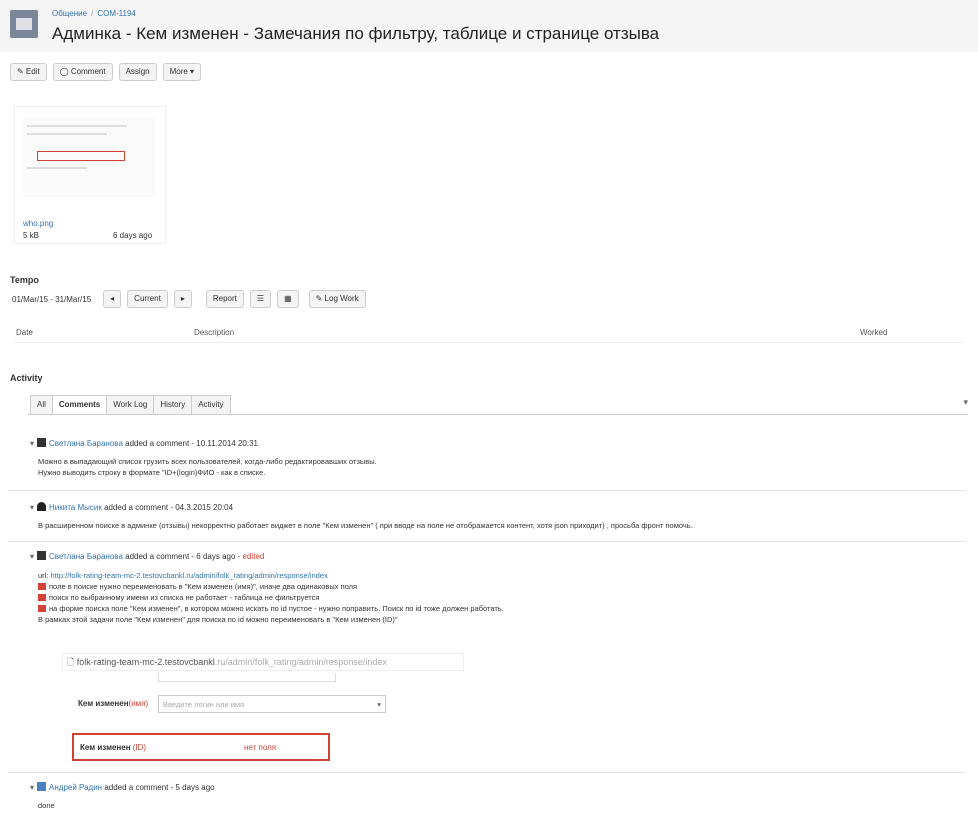  Describe the element at coordinates (167, 507) in the screenshot. I see `comment-meta: added a comment - 04.3.2015 20:04` at that location.